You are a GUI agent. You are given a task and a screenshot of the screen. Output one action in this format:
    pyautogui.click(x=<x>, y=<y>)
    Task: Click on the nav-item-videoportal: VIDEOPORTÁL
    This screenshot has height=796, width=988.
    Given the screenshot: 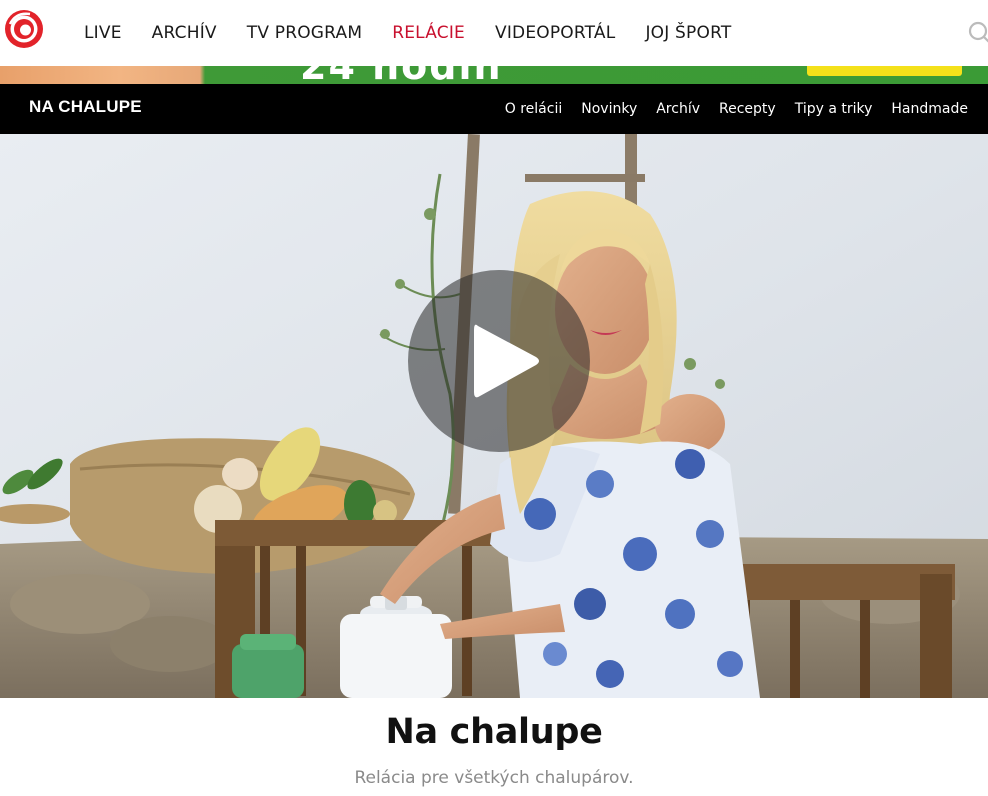 What is the action you would take?
    pyautogui.click(x=555, y=33)
    